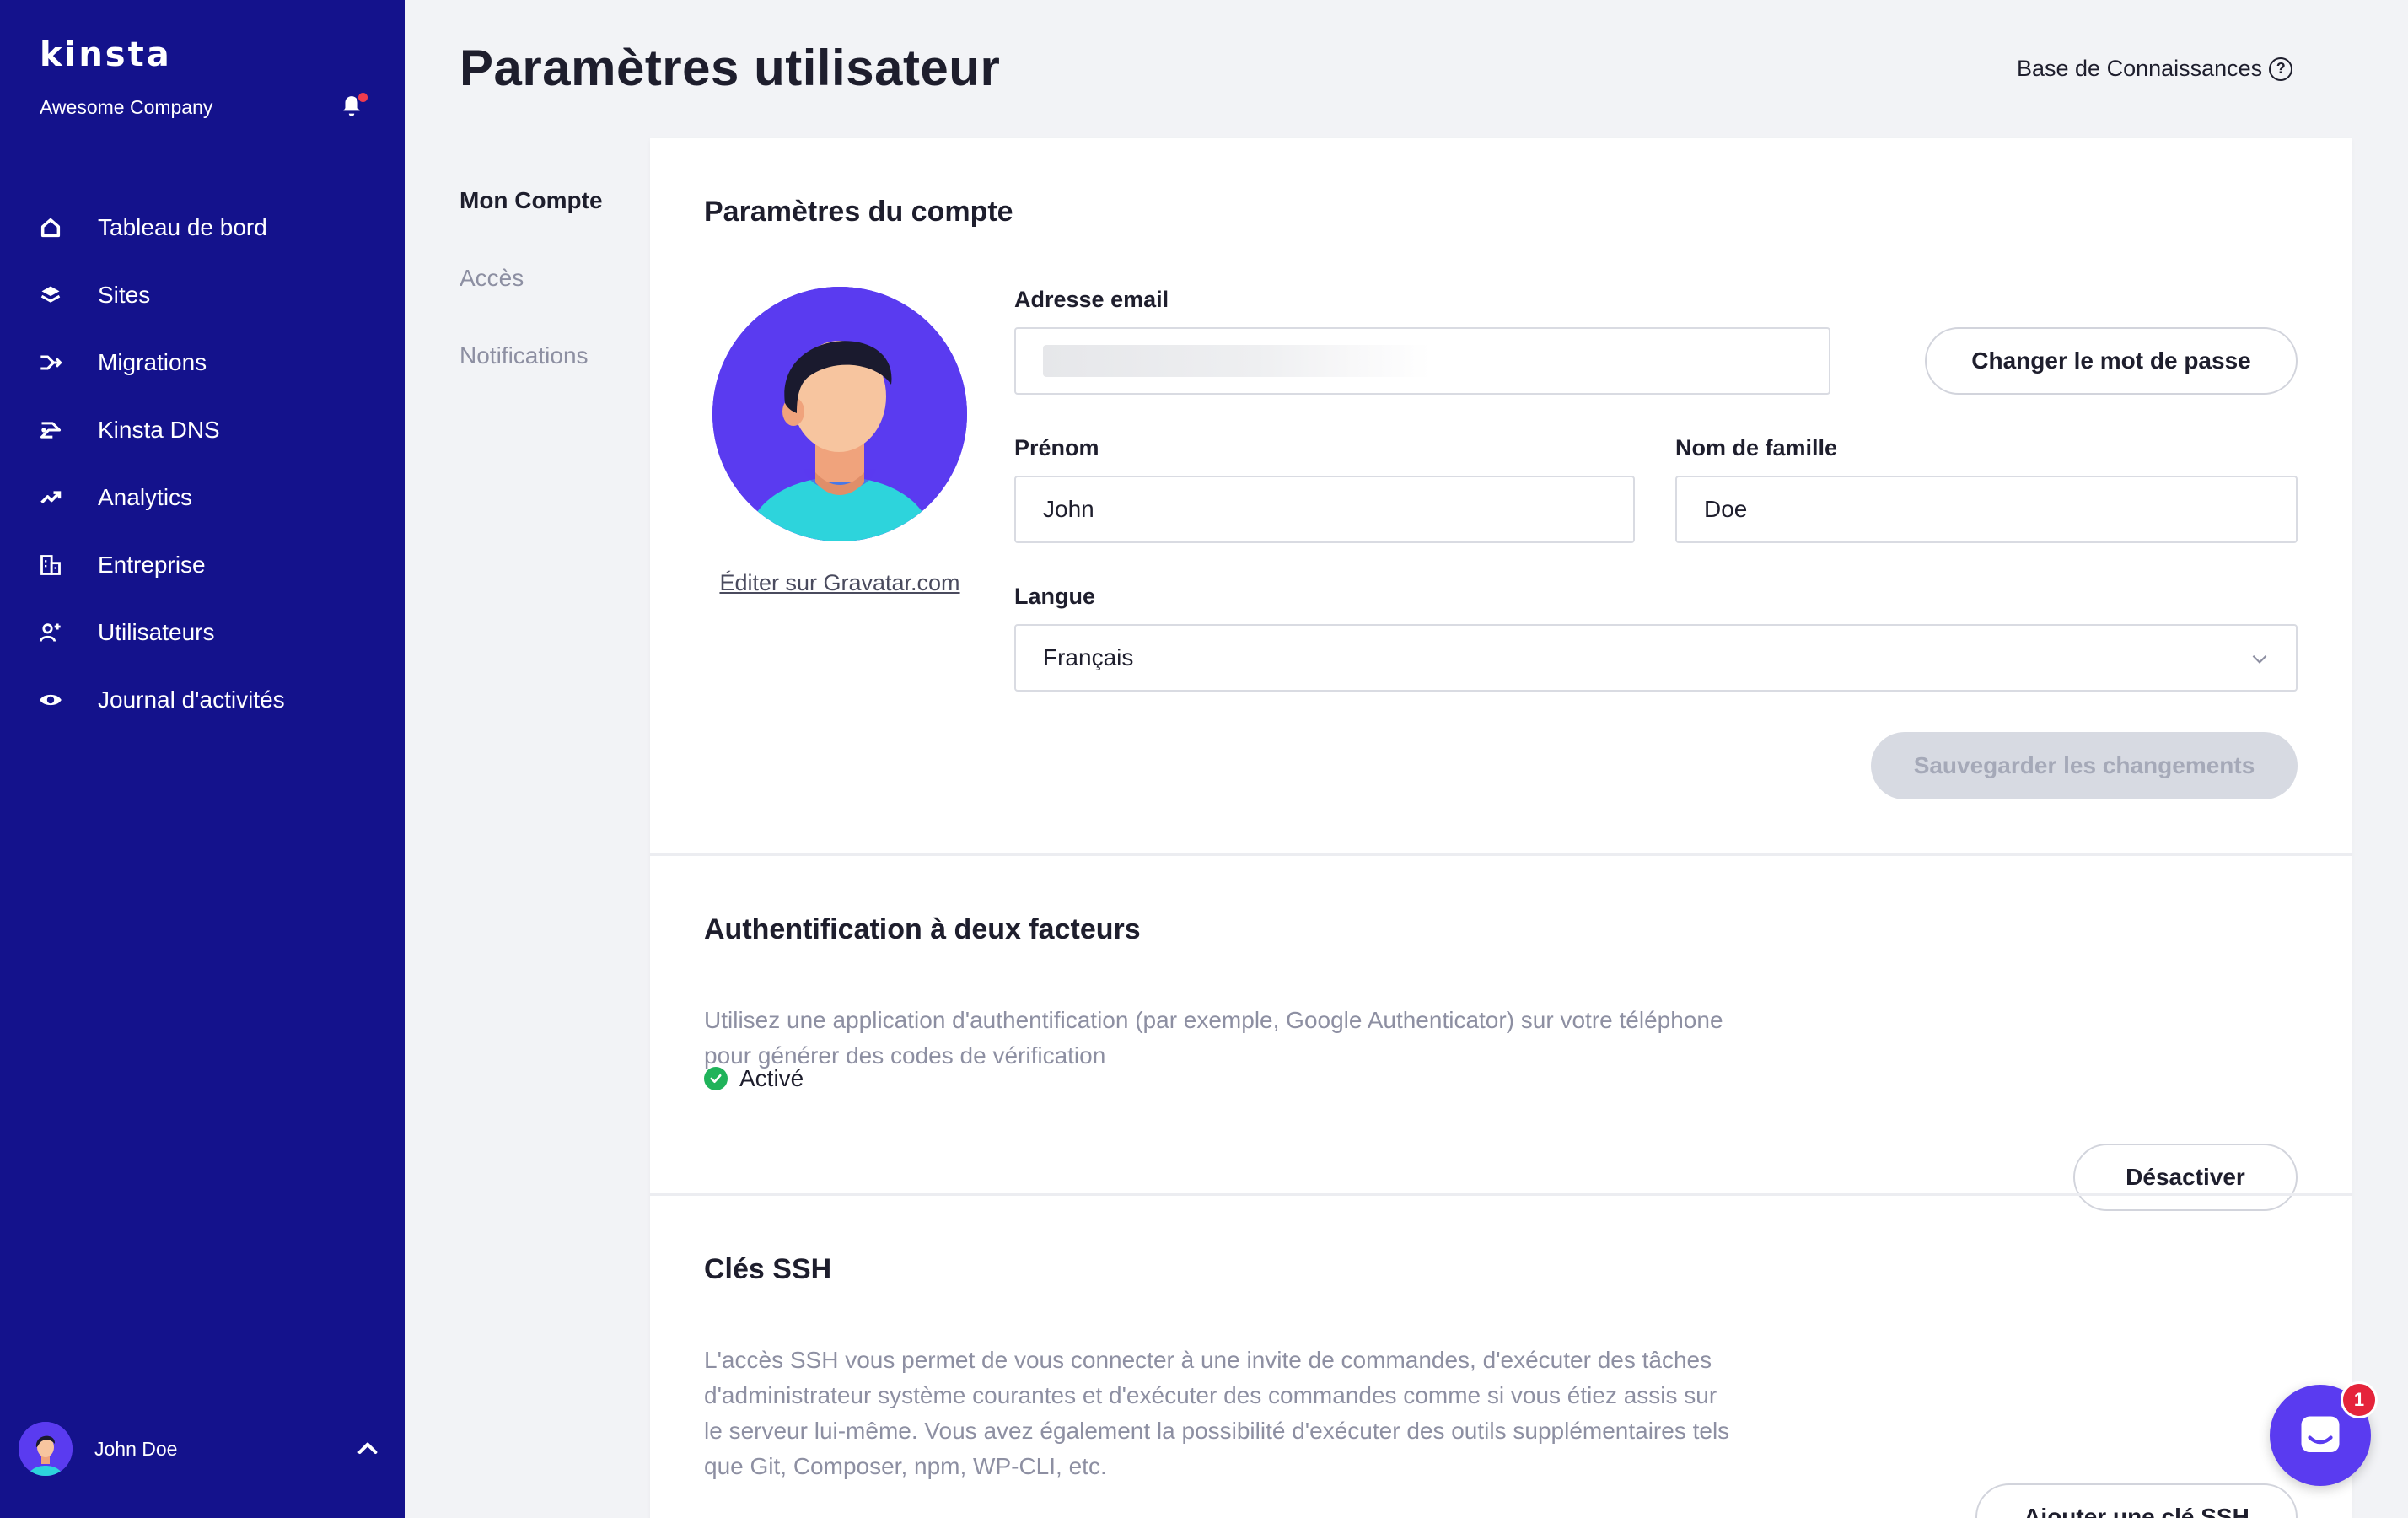 Image resolution: width=2408 pixels, height=1518 pixels. Describe the element at coordinates (1325, 510) in the screenshot. I see `first-name-field: John` at that location.